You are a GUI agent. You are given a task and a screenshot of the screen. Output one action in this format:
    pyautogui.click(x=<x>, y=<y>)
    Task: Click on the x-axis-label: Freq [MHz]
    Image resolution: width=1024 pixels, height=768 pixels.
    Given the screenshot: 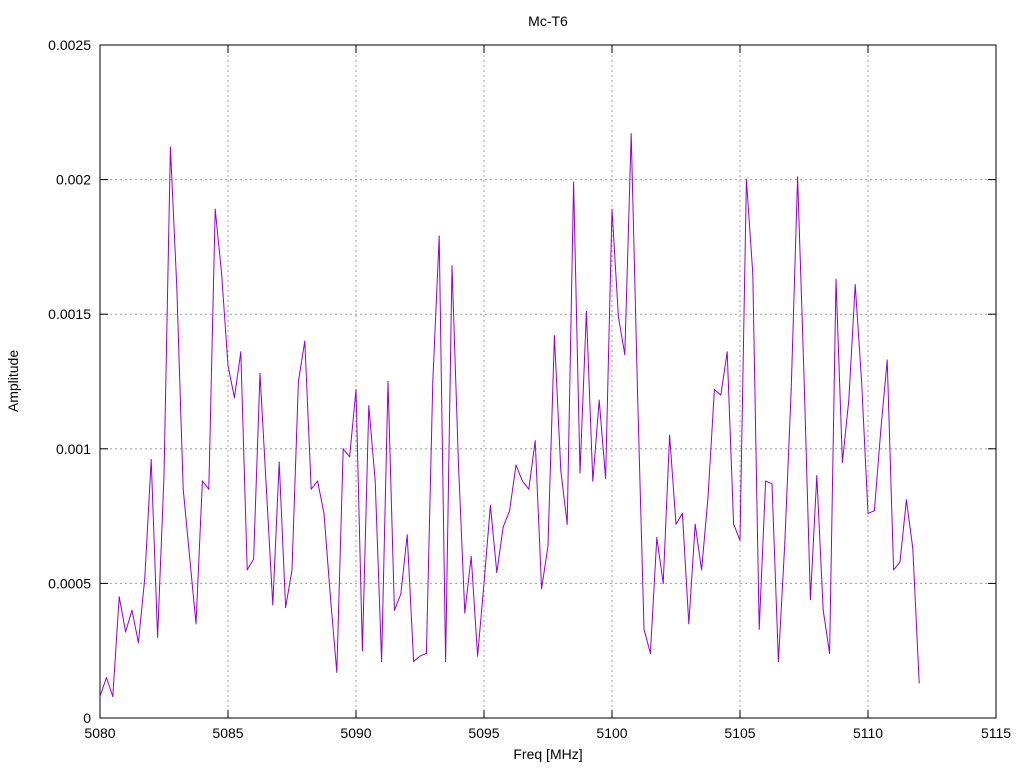 What is the action you would take?
    pyautogui.click(x=547, y=754)
    